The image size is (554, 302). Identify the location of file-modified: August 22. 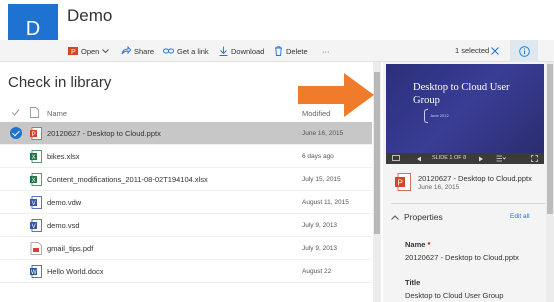
(317, 271).